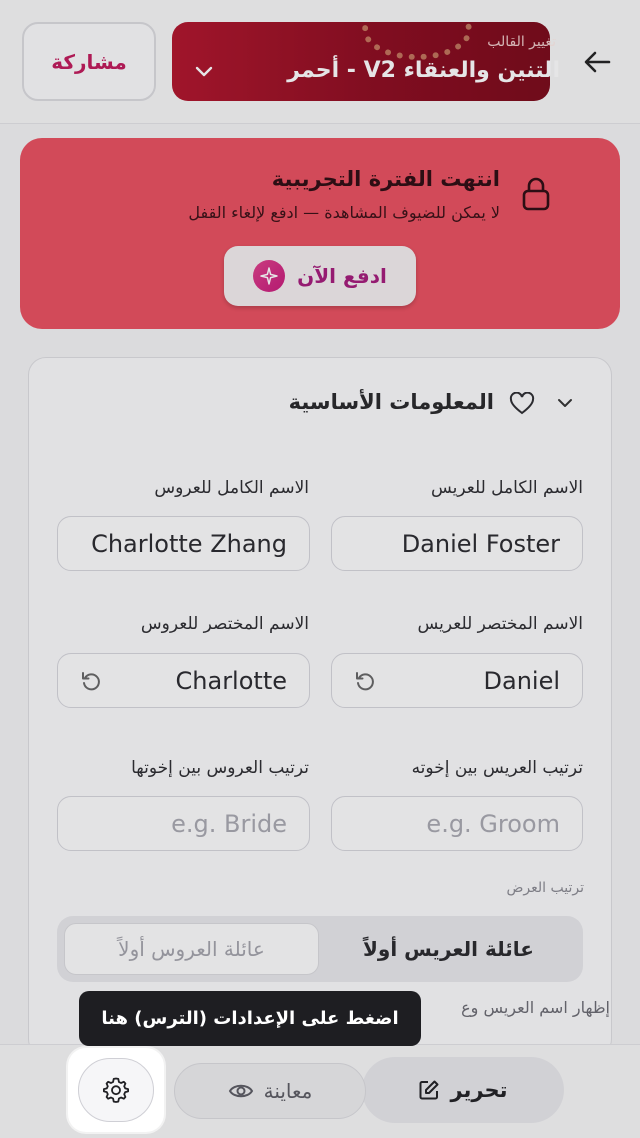 Image resolution: width=640 pixels, height=1138 pixels. Describe the element at coordinates (224, 624) in the screenshot. I see `bride-short-name-label: الاسم المختصر للعروس` at that location.